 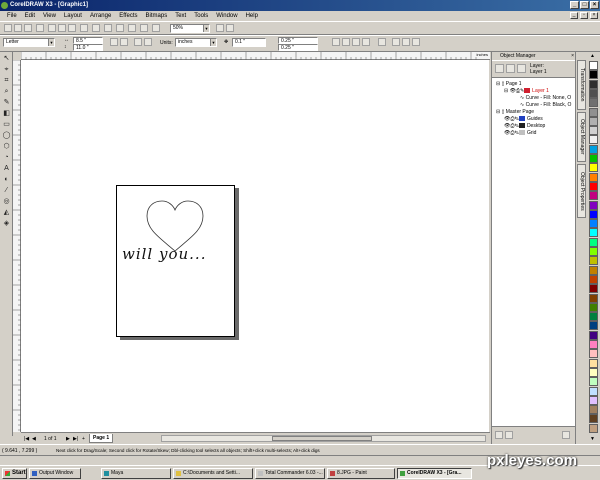 I want to click on duplicate-y-field: 0.25 ", so click(x=298, y=47).